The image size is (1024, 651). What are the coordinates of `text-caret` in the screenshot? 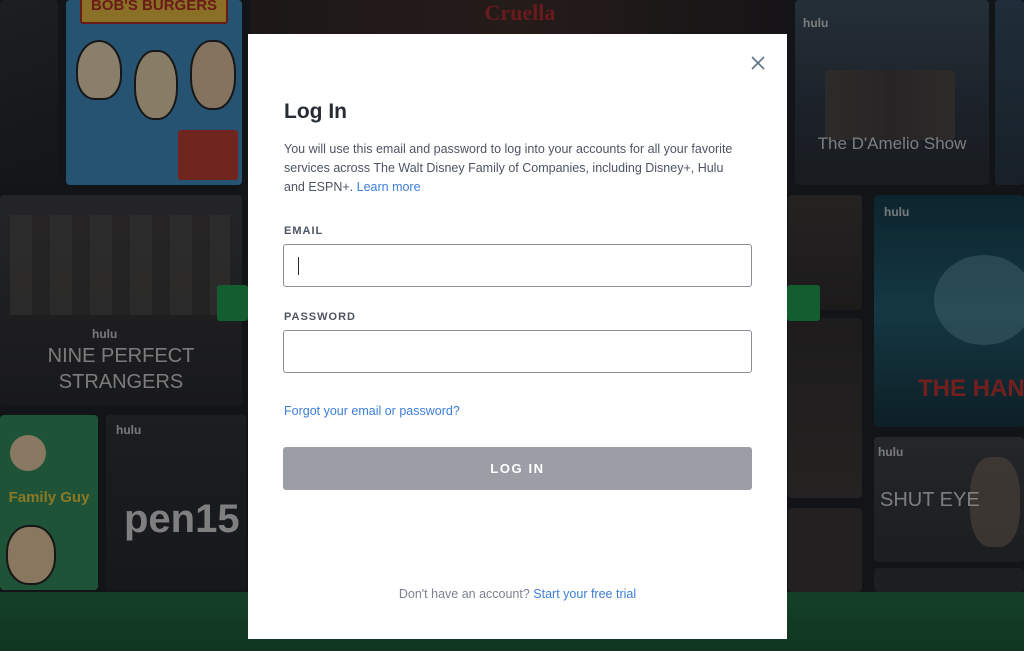 It's located at (298, 266).